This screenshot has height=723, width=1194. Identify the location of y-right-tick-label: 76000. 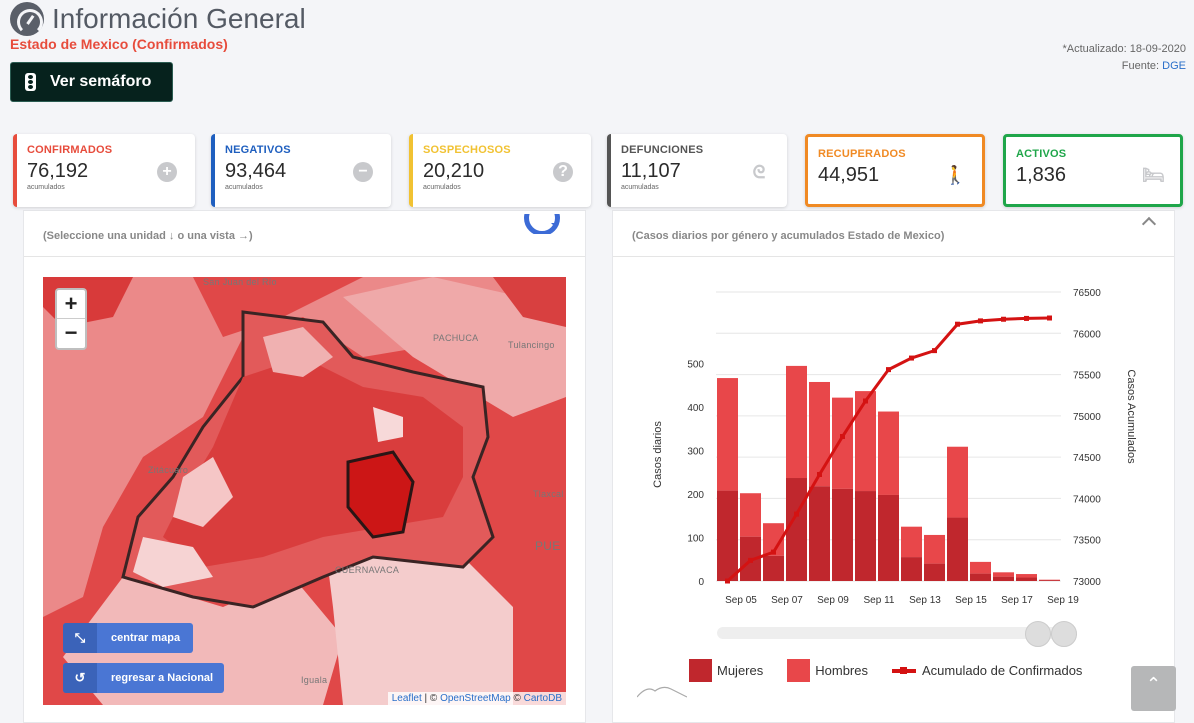
(1087, 334).